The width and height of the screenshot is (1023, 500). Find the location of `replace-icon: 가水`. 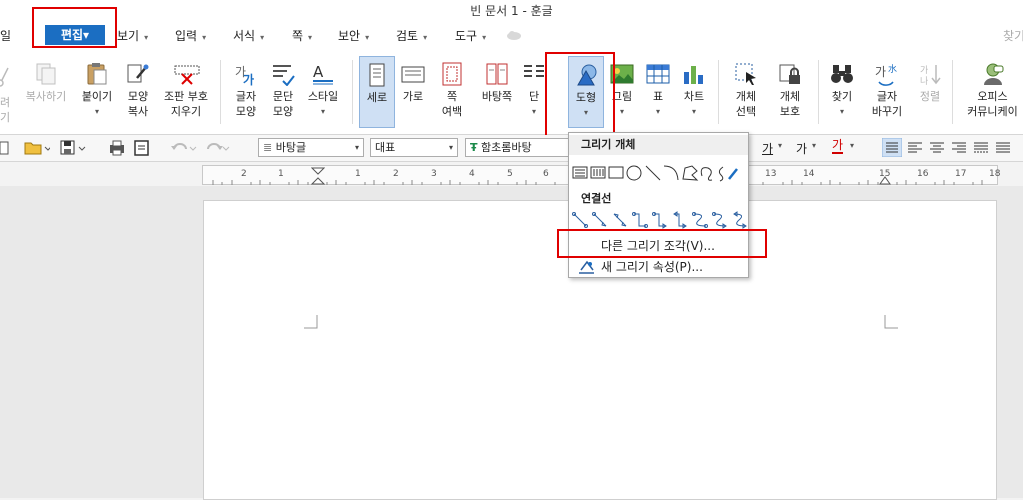

replace-icon: 가水 is located at coordinates (887, 74).